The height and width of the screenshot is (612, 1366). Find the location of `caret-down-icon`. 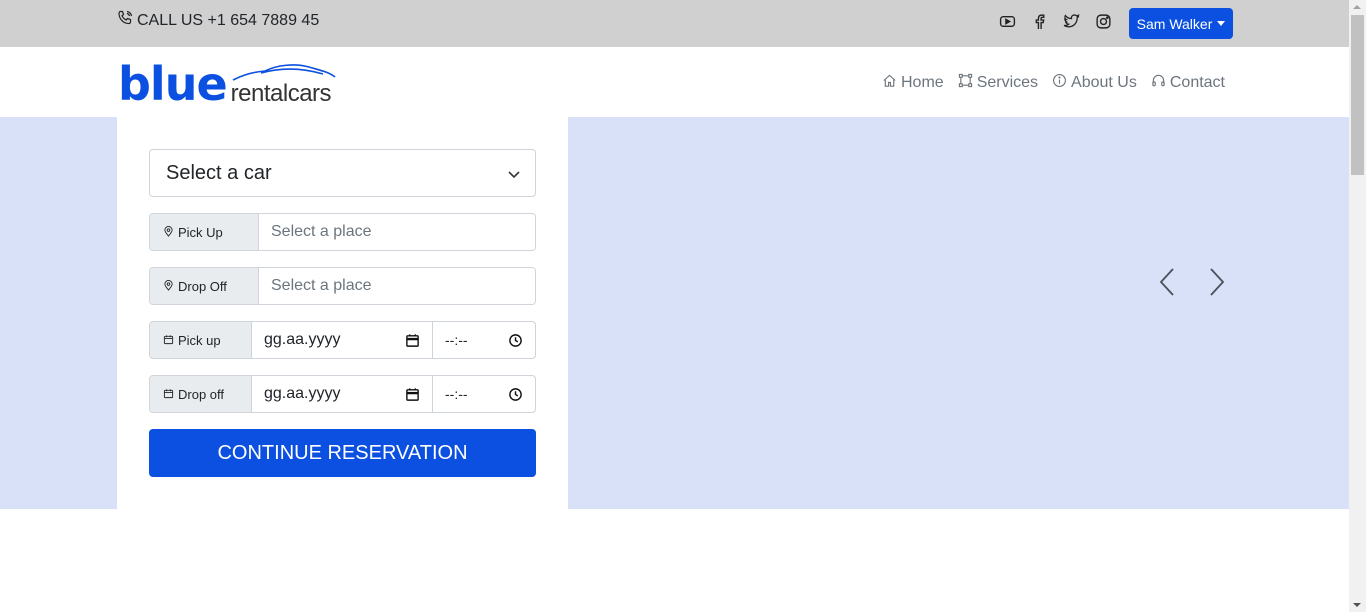

caret-down-icon is located at coordinates (1221, 23).